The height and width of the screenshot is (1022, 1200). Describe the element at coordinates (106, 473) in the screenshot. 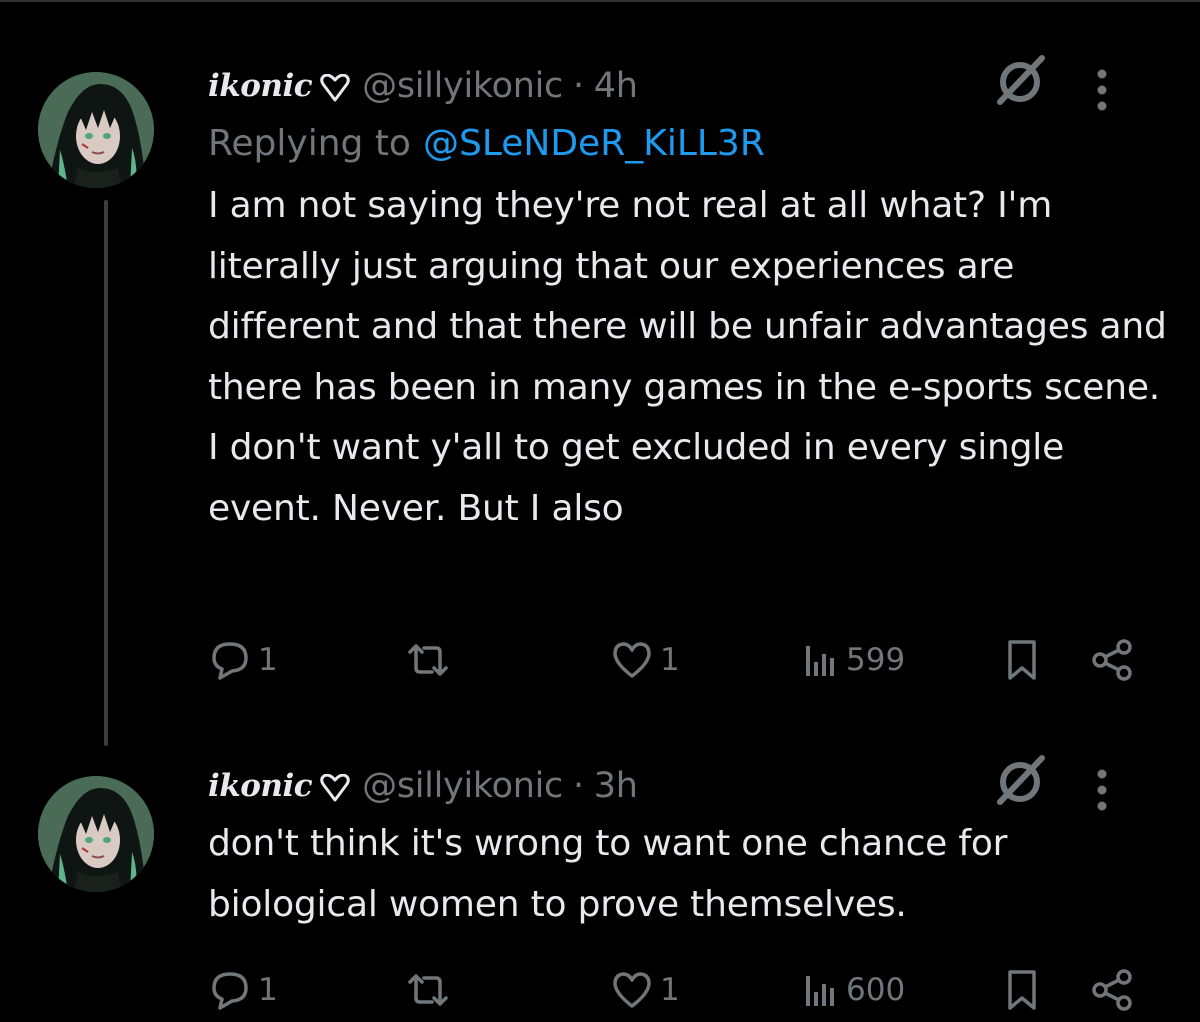

I see `thread-connector-line` at that location.